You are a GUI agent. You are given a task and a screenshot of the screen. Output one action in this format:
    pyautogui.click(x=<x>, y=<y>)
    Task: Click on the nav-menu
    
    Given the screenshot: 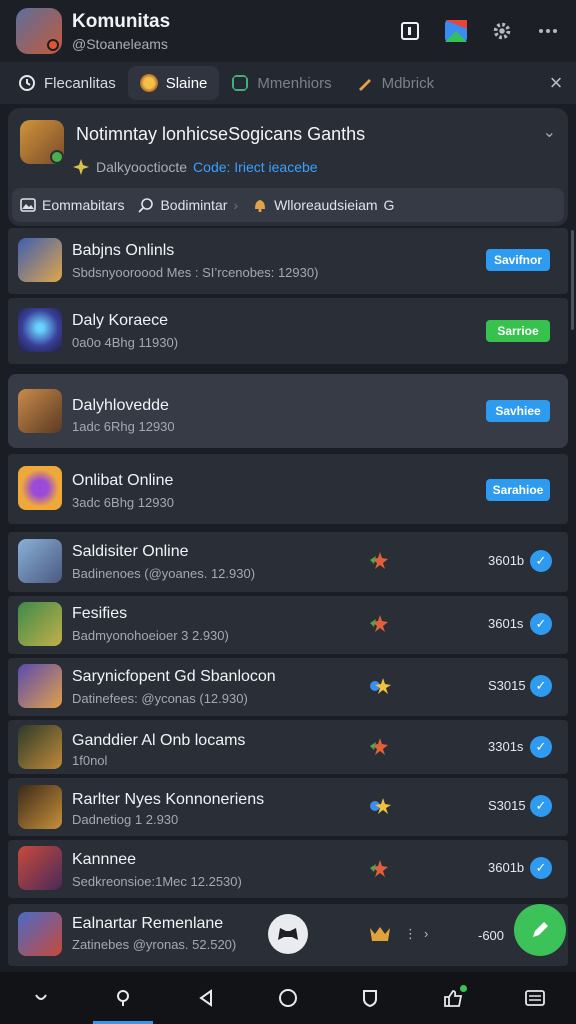 What is the action you would take?
    pyautogui.click(x=535, y=998)
    